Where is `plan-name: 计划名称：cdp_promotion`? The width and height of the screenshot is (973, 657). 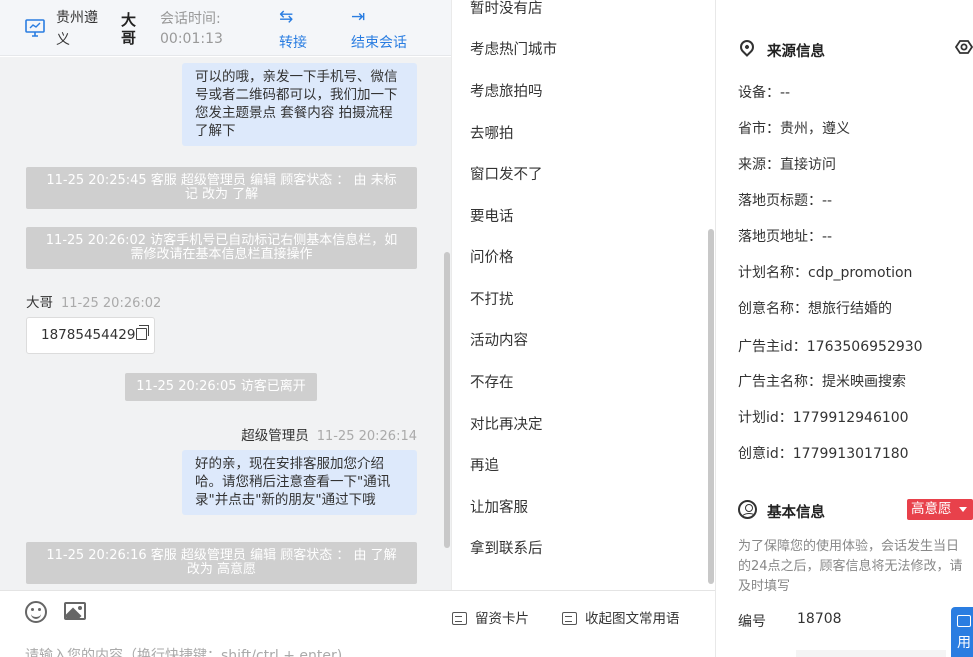
plan-name: 计划名称：cdp_promotion is located at coordinates (825, 273).